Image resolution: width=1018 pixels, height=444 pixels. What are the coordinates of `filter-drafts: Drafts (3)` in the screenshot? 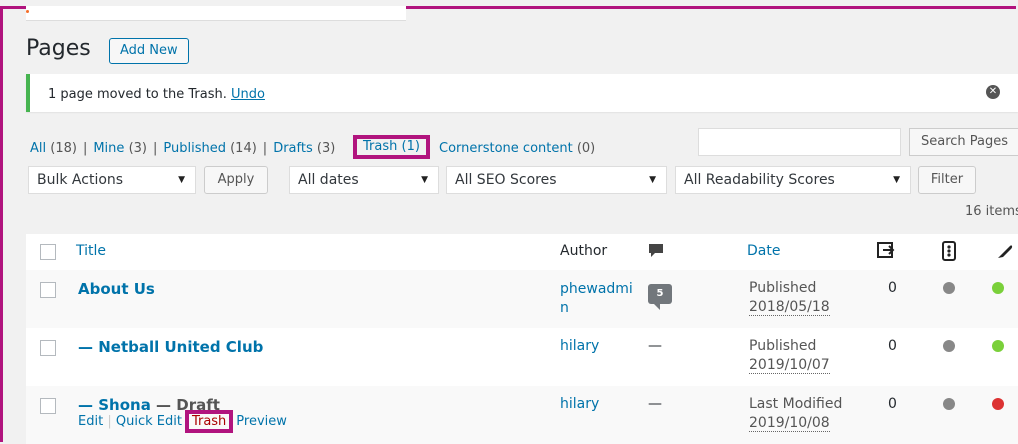 It's located at (304, 148).